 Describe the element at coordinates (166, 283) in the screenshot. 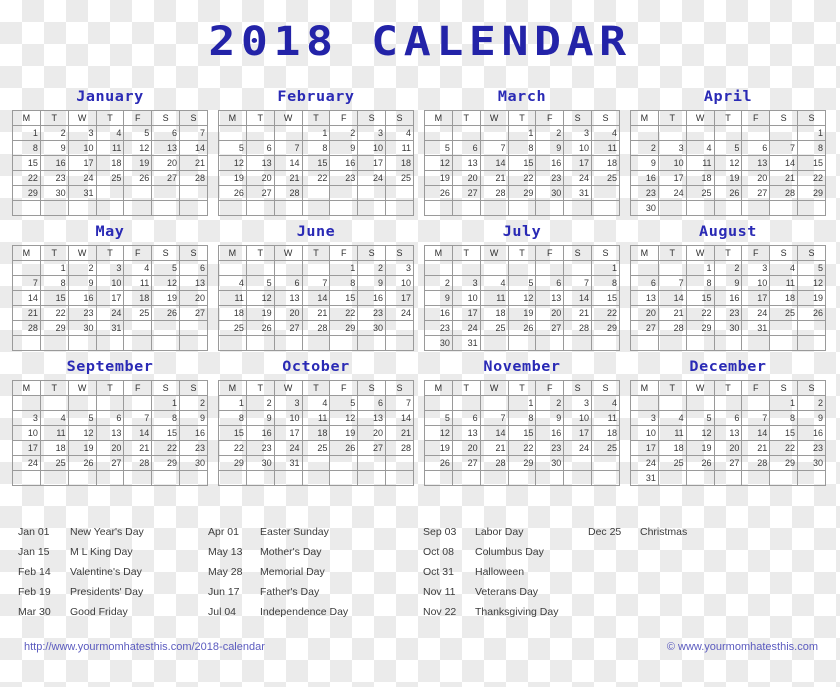

I see `day-cell: 12` at that location.